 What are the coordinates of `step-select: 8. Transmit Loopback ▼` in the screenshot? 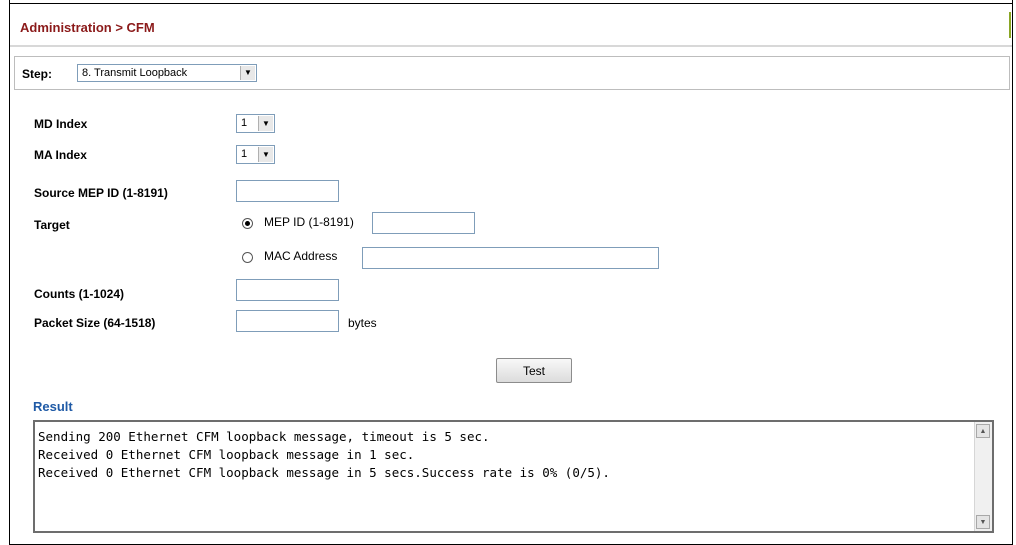 It's located at (167, 73).